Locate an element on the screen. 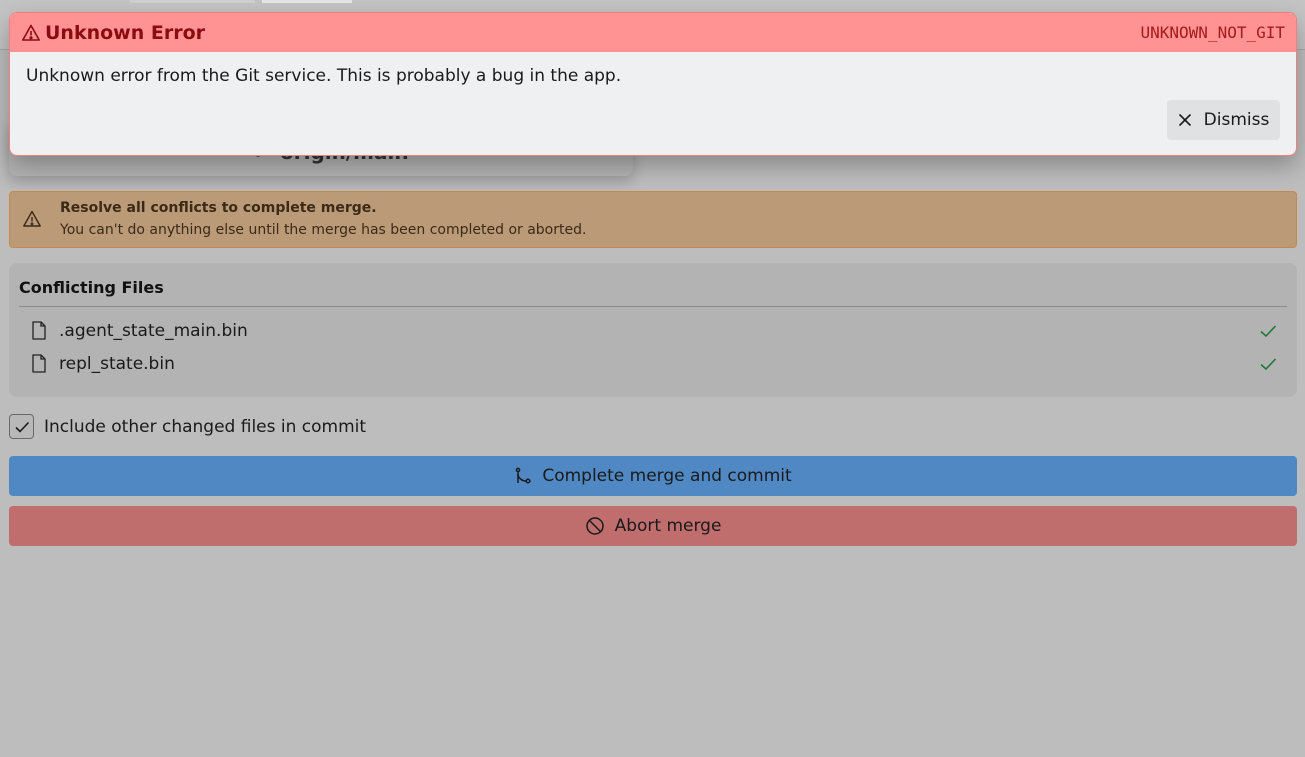 This screenshot has height=757, width=1305. conflicting-files-title: Conflicting Files is located at coordinates (91, 287).